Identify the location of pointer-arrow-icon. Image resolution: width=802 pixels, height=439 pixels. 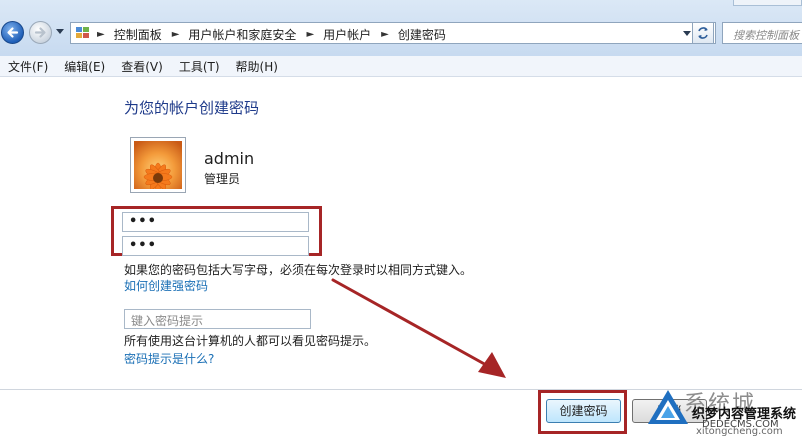
(418, 328).